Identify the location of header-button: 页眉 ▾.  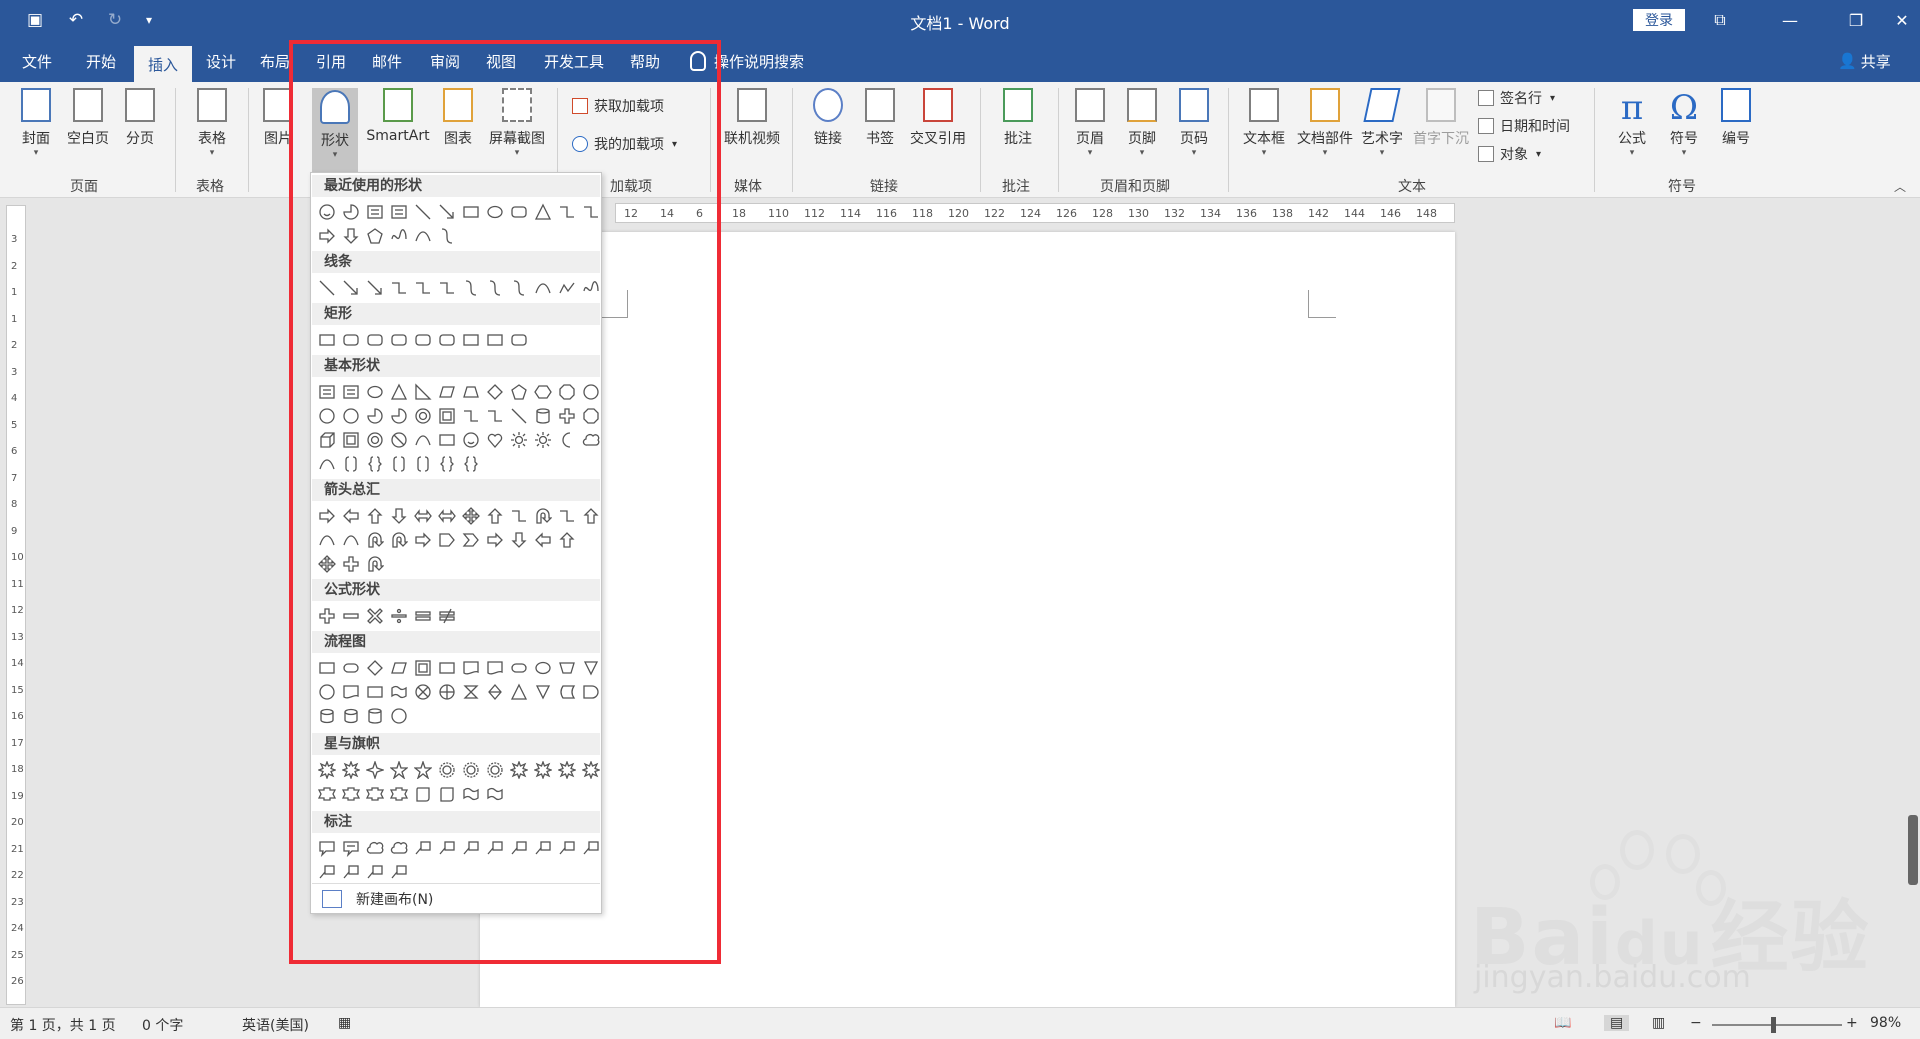
(1090, 123).